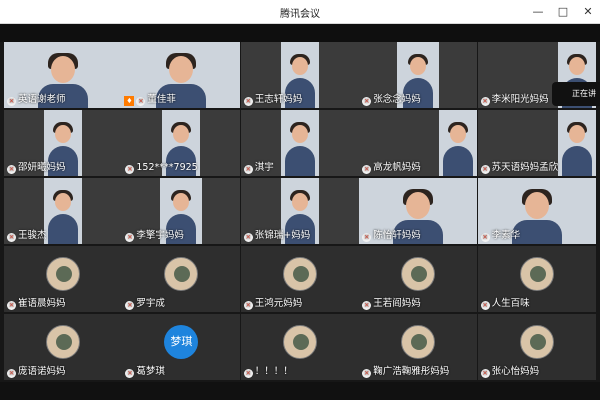 The image size is (600, 400). What do you see at coordinates (63, 211) in the screenshot?
I see `participant-tile: × 王骏杰` at bounding box center [63, 211].